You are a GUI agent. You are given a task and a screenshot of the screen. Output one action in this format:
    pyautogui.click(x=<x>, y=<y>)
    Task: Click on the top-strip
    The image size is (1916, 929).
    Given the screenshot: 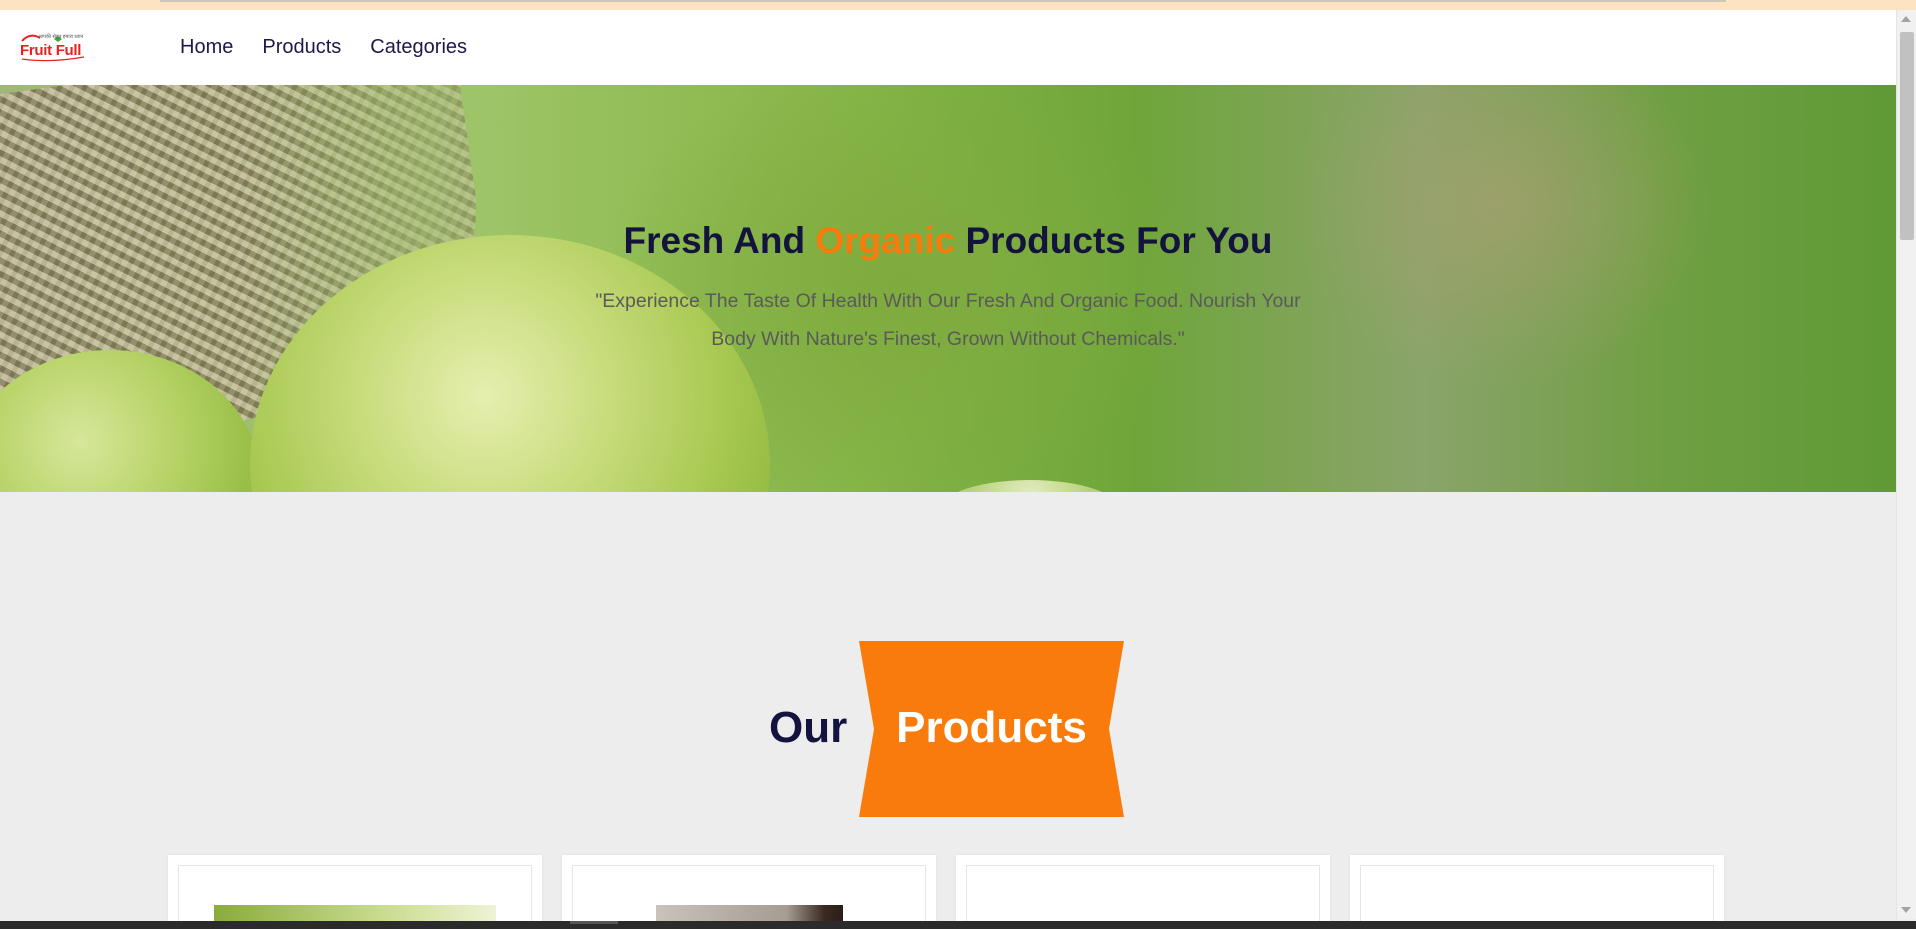 What is the action you would take?
    pyautogui.click(x=958, y=5)
    